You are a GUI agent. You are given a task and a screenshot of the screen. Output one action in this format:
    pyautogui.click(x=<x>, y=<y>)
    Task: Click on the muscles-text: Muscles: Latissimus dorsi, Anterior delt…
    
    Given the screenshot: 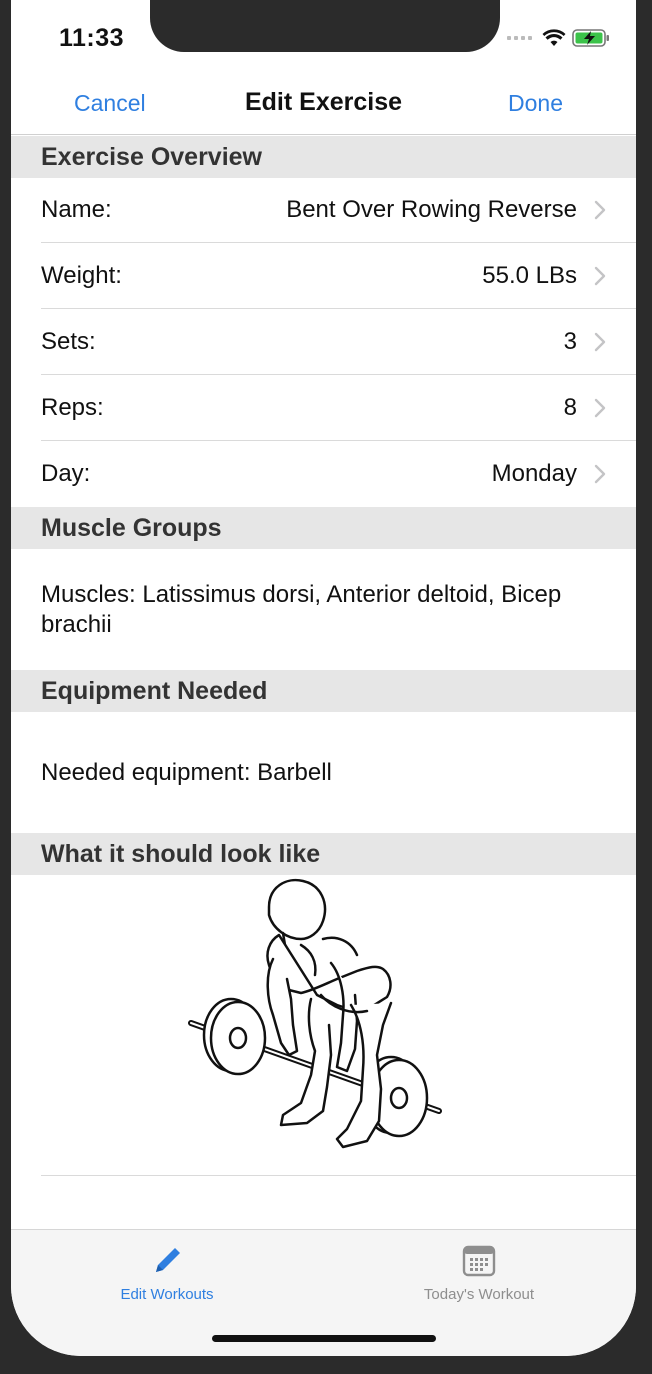 What is the action you would take?
    pyautogui.click(x=301, y=609)
    